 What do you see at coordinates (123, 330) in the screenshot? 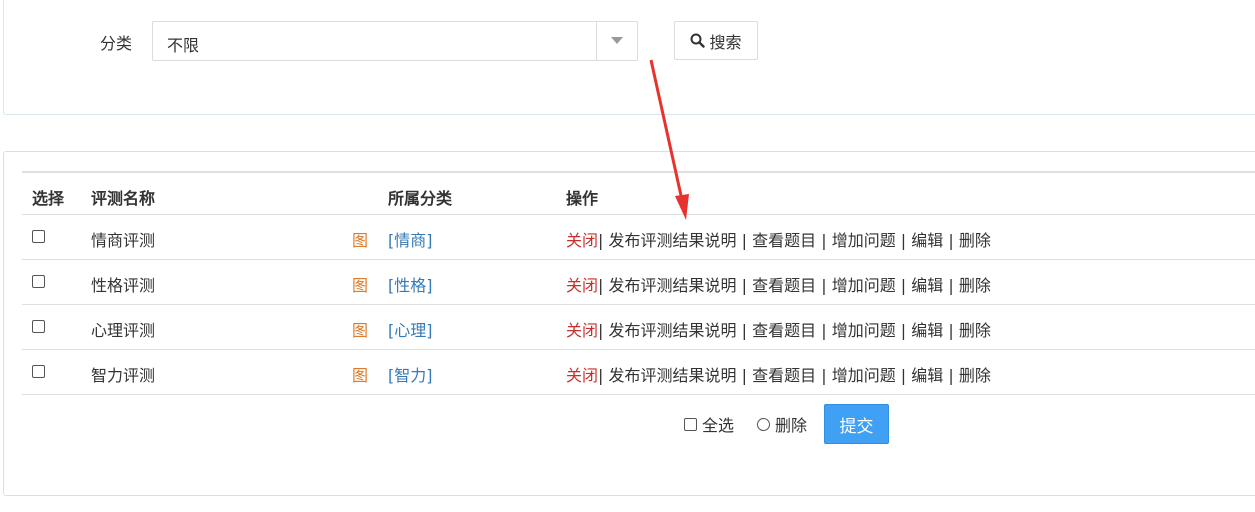
I see `evaluation-name: 心理评测` at bounding box center [123, 330].